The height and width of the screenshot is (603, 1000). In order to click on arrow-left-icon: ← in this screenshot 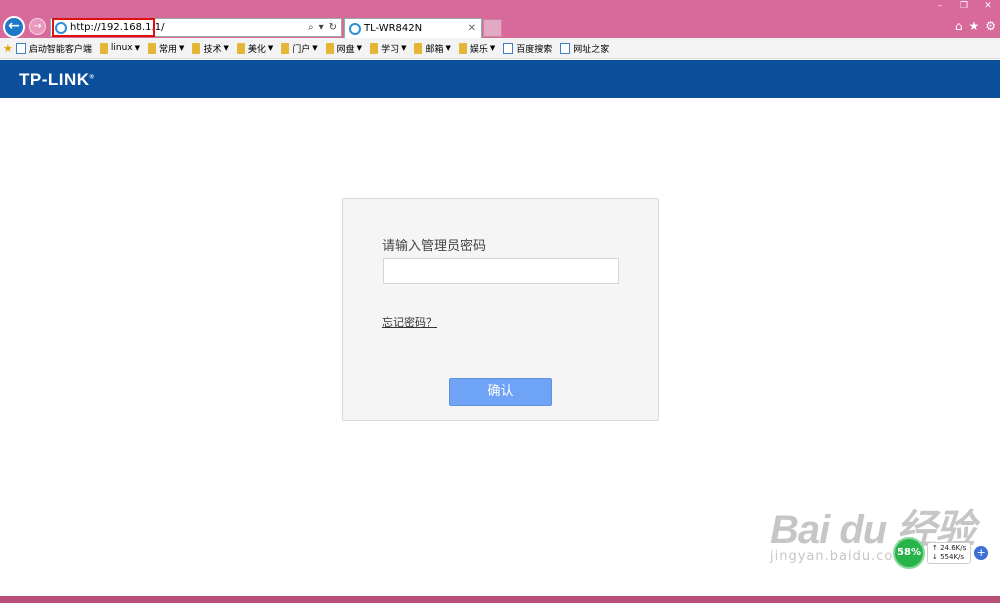, I will do `click(14, 26)`.